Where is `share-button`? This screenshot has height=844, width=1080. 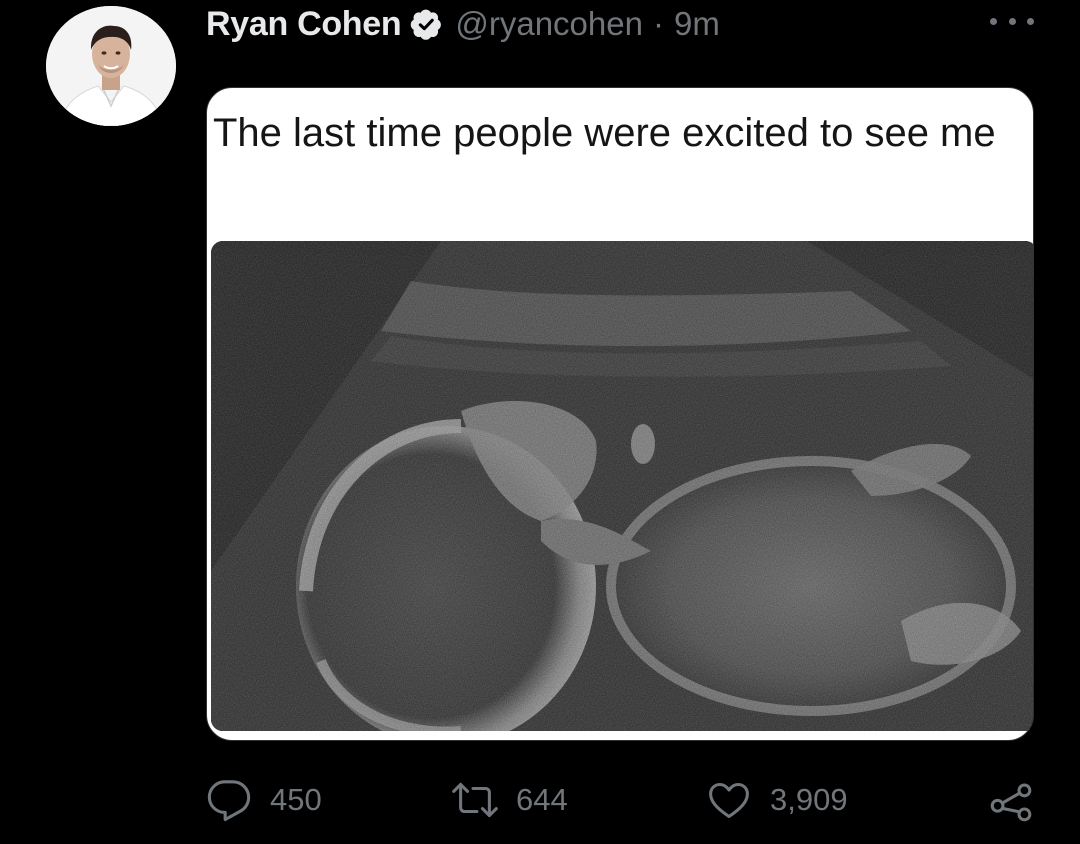 share-button is located at coordinates (1020, 800).